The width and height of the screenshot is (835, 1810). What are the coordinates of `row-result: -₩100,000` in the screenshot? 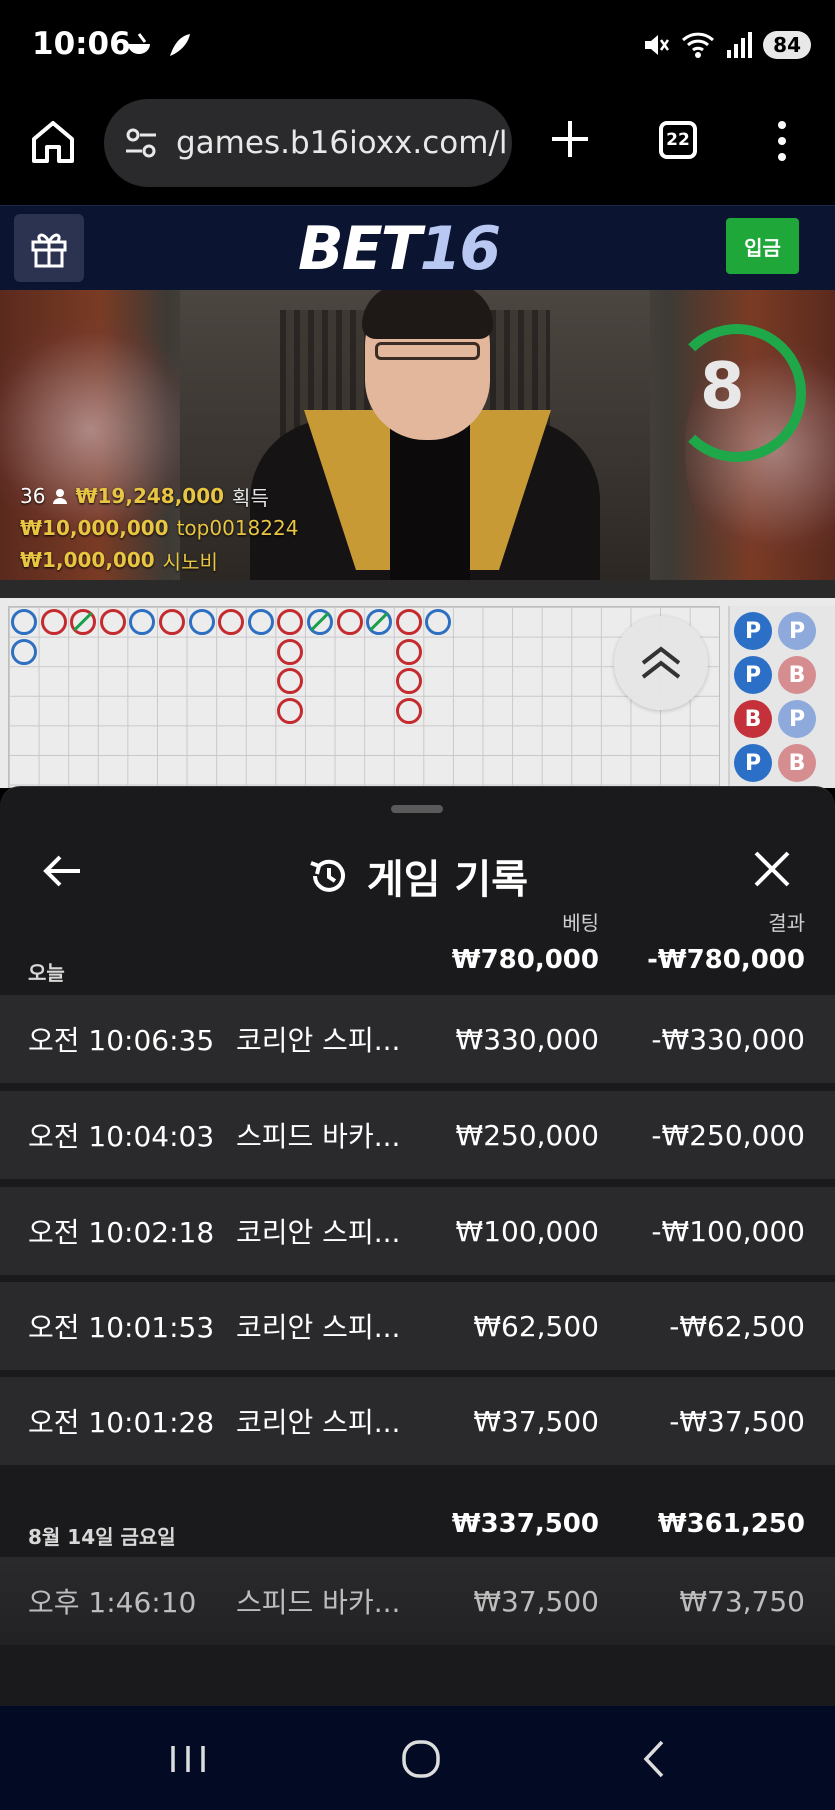 It's located at (728, 1231).